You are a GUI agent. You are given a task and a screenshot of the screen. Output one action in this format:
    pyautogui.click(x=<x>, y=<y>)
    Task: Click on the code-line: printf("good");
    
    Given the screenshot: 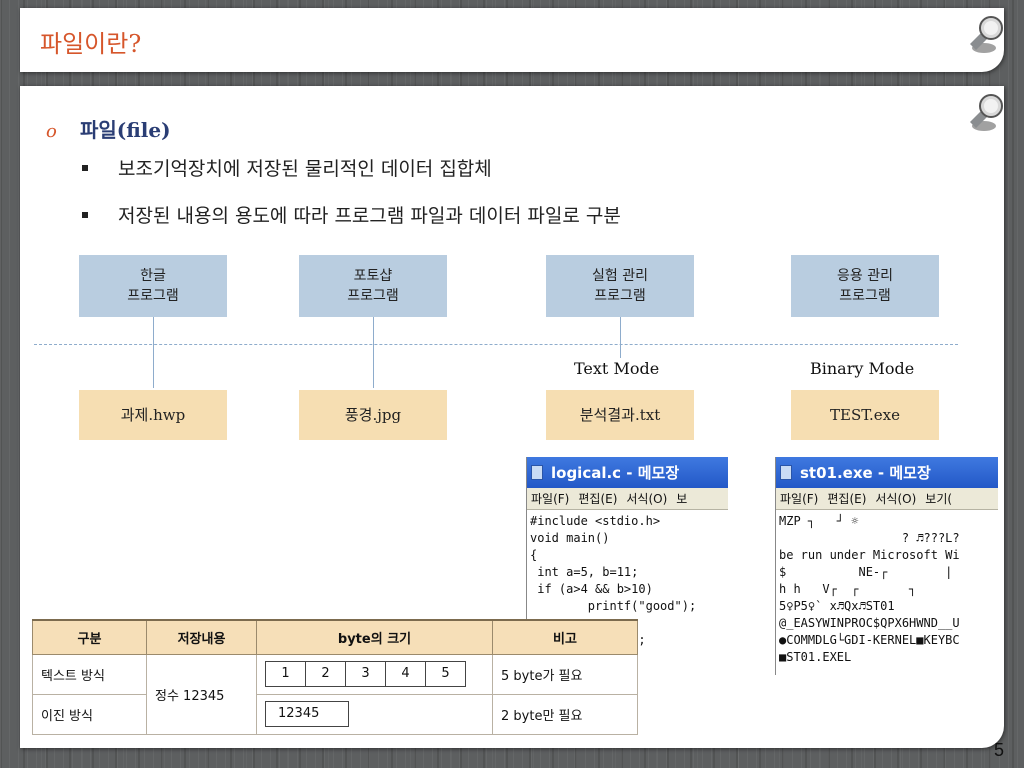 What is the action you would take?
    pyautogui.click(x=613, y=606)
    